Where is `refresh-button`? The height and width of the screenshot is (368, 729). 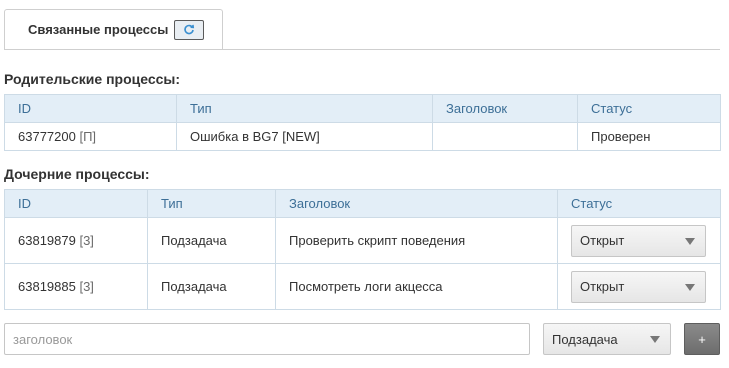
refresh-button is located at coordinates (189, 29).